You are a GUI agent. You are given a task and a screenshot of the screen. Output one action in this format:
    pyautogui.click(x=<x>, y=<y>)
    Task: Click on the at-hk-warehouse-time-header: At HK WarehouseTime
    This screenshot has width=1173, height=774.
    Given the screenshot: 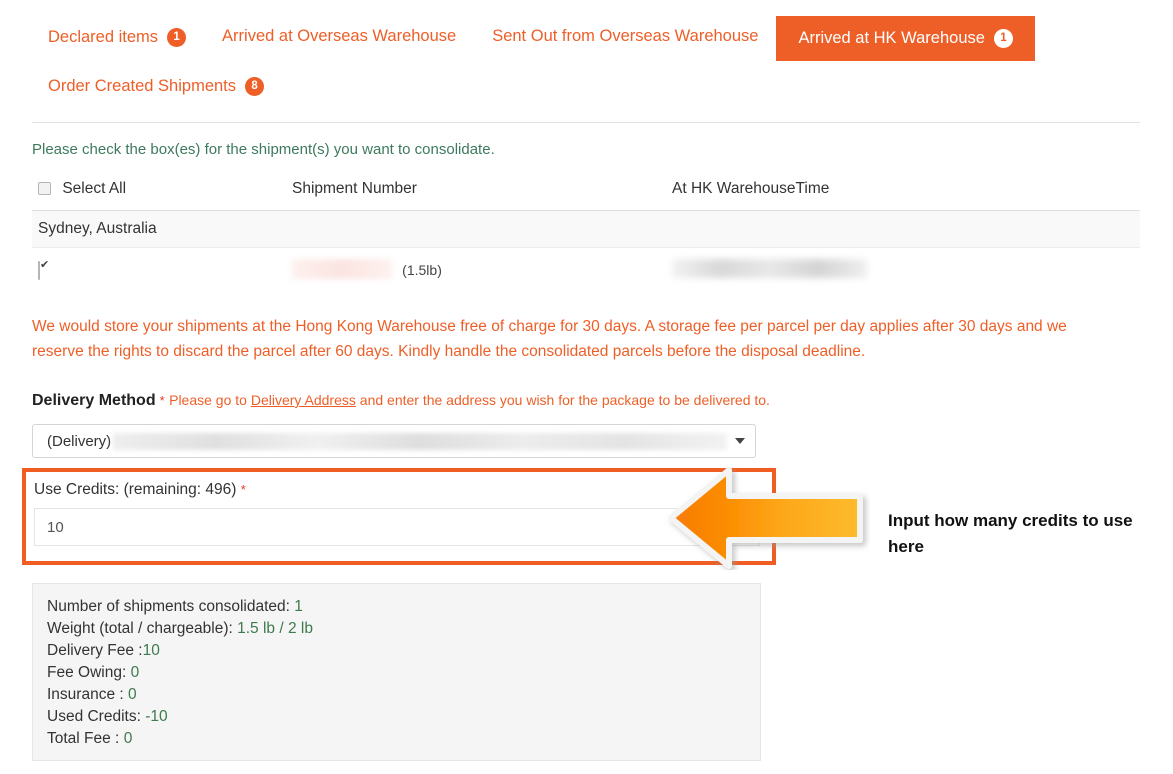 What is the action you would take?
    pyautogui.click(x=751, y=188)
    